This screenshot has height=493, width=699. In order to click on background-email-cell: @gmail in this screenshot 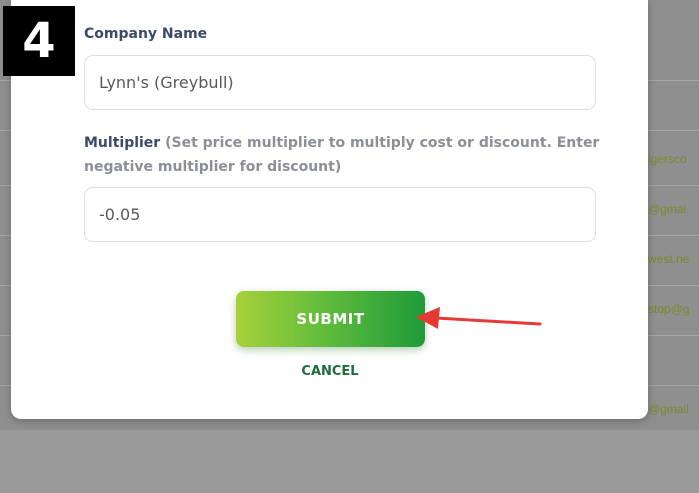, I will do `click(668, 409)`.